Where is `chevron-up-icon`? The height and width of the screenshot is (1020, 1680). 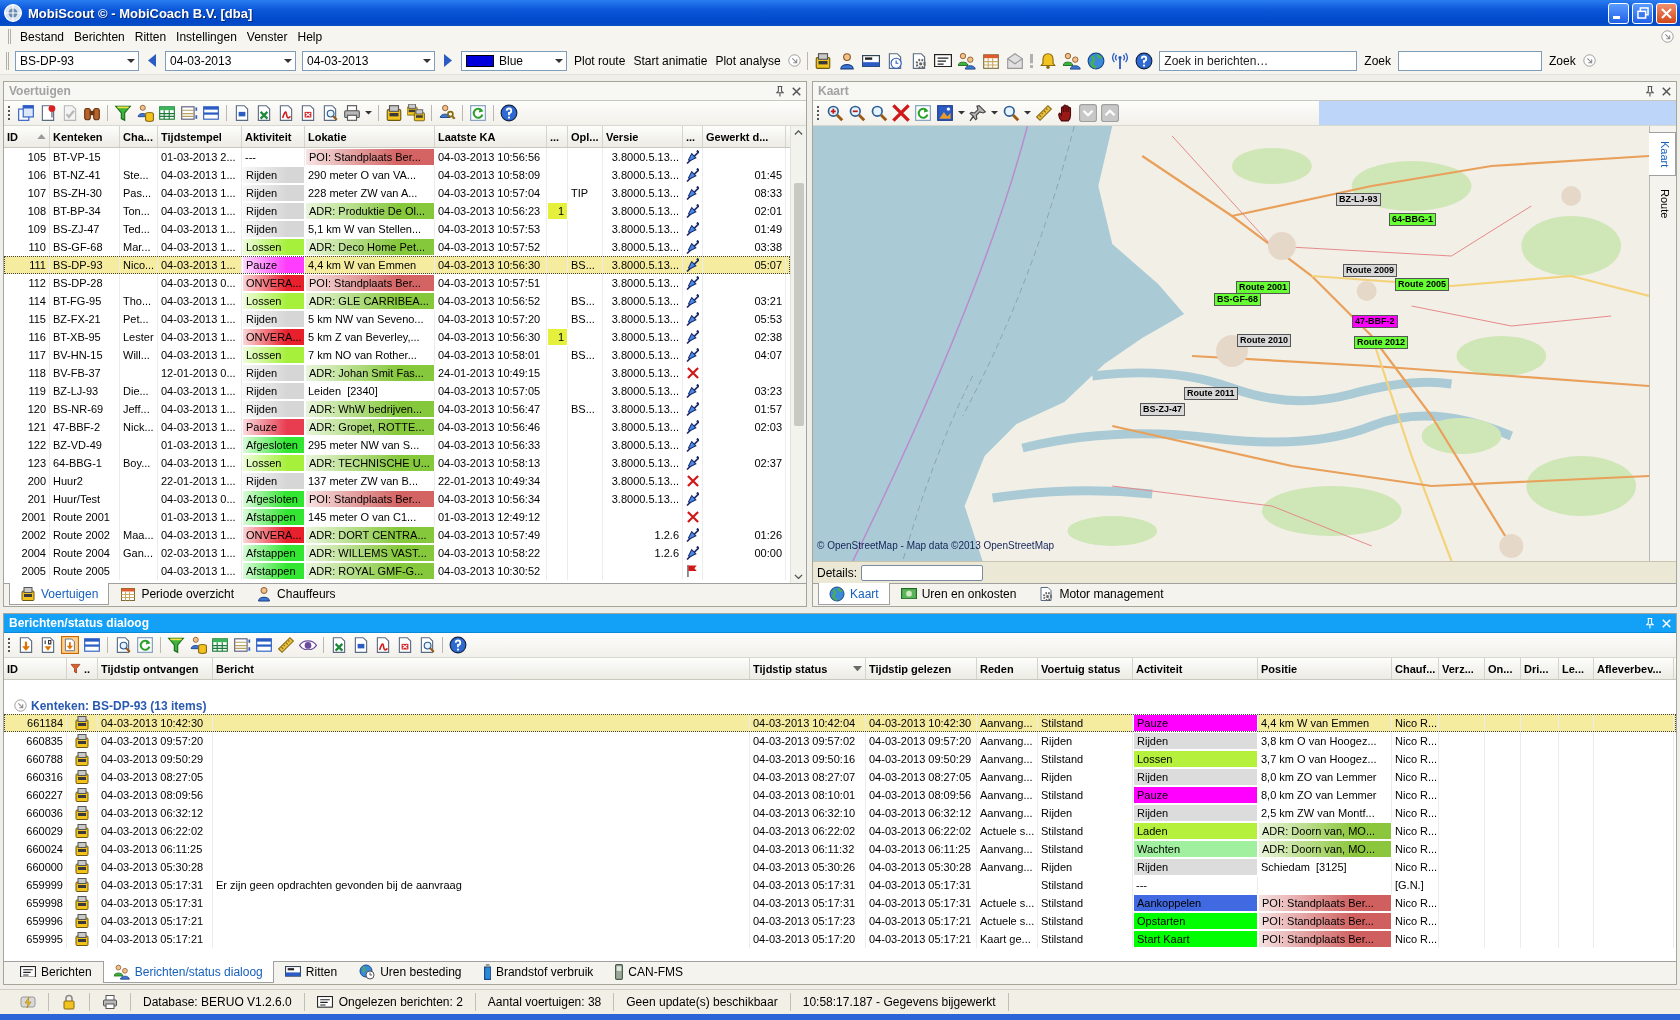 chevron-up-icon is located at coordinates (1110, 113).